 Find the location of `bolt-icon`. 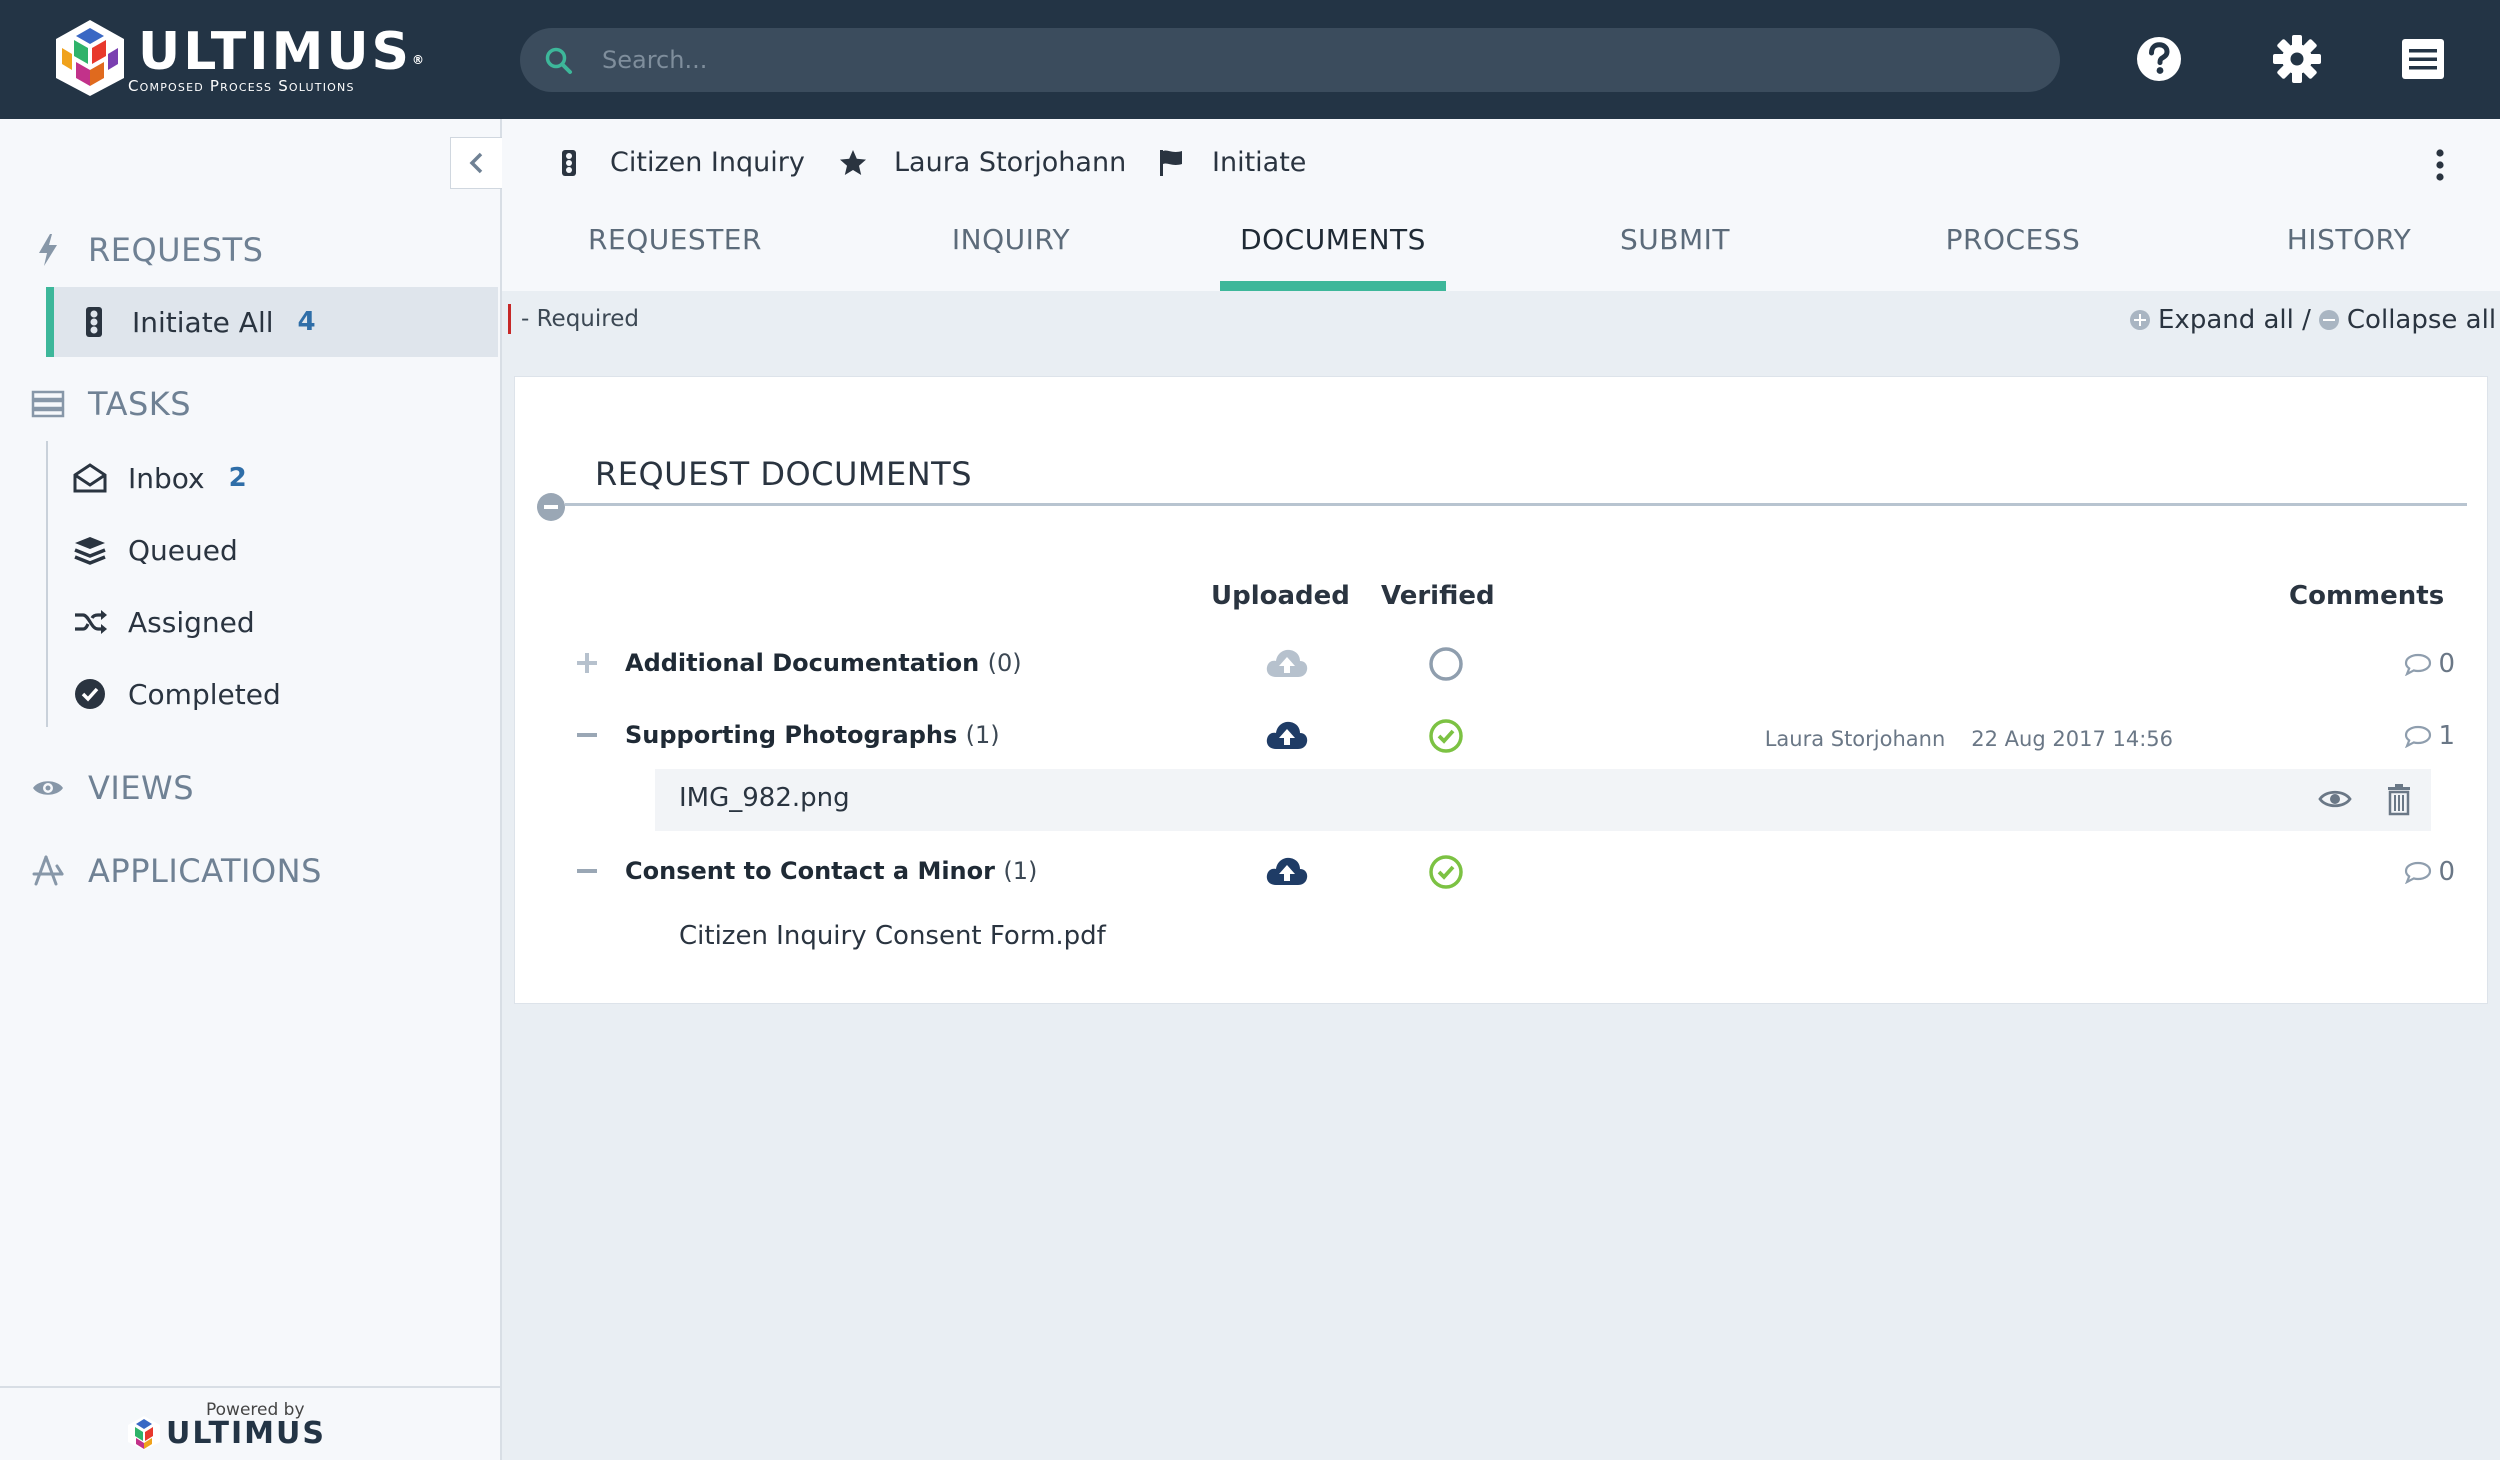

bolt-icon is located at coordinates (48, 250).